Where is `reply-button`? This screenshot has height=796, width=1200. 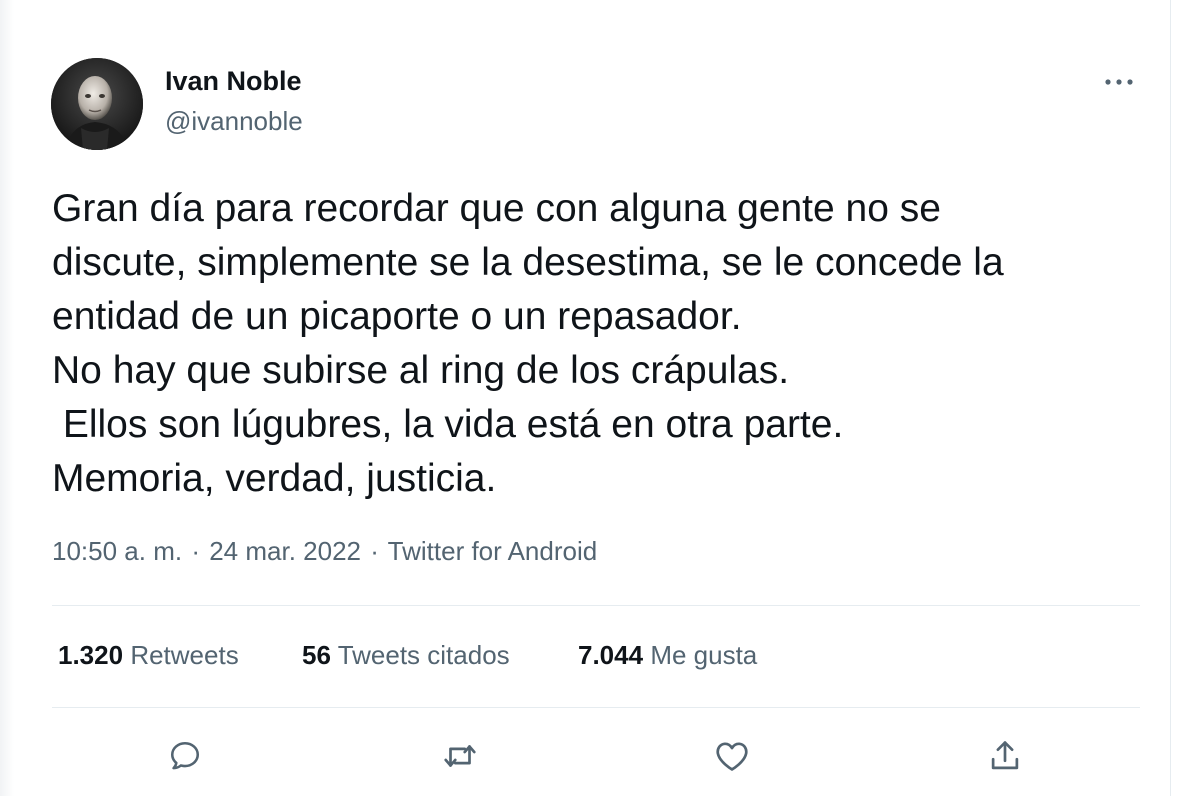
reply-button is located at coordinates (185, 756).